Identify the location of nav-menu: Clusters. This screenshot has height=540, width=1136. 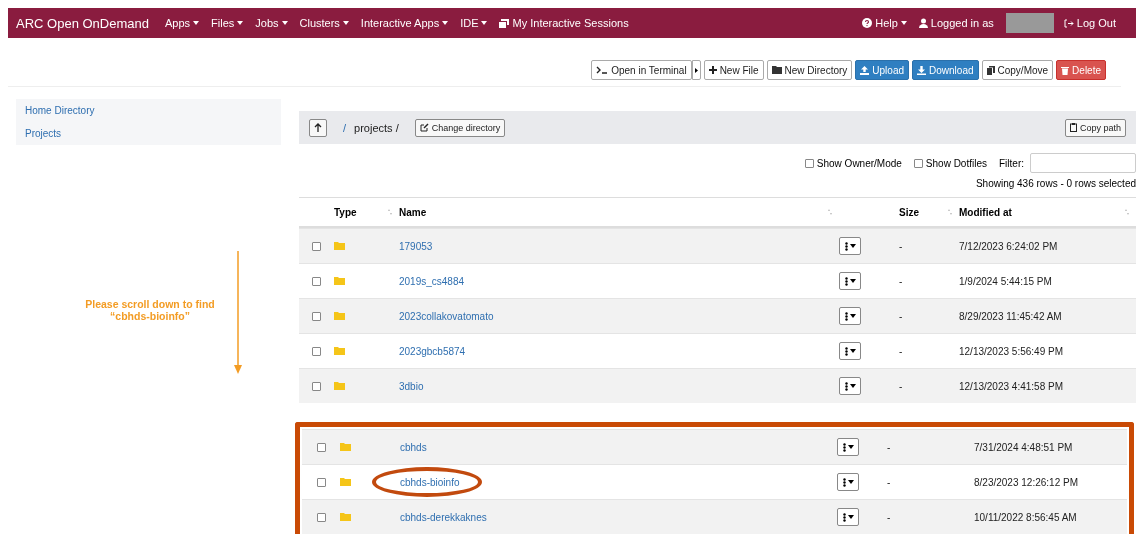
(324, 23).